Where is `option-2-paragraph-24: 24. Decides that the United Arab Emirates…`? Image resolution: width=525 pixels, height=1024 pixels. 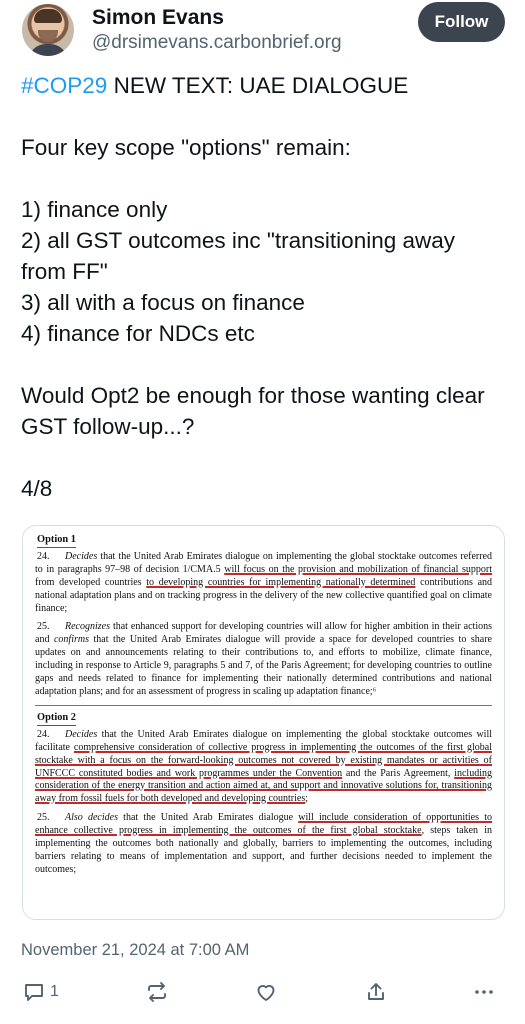 option-2-paragraph-24: 24. Decides that the United Arab Emirates… is located at coordinates (263, 766).